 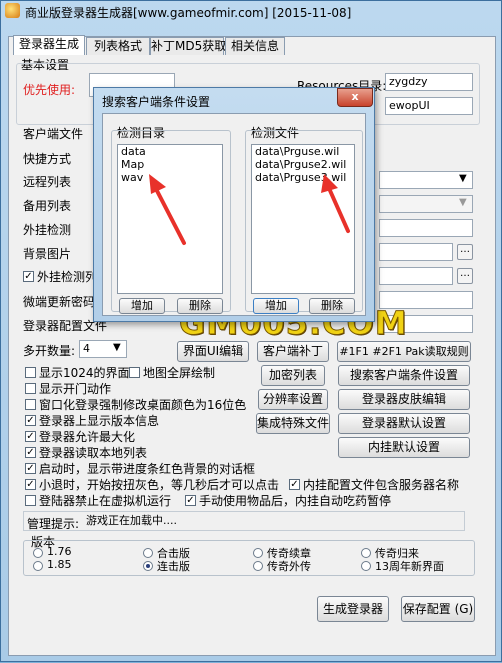 I want to click on arrow-head-icon, so click(x=329, y=183).